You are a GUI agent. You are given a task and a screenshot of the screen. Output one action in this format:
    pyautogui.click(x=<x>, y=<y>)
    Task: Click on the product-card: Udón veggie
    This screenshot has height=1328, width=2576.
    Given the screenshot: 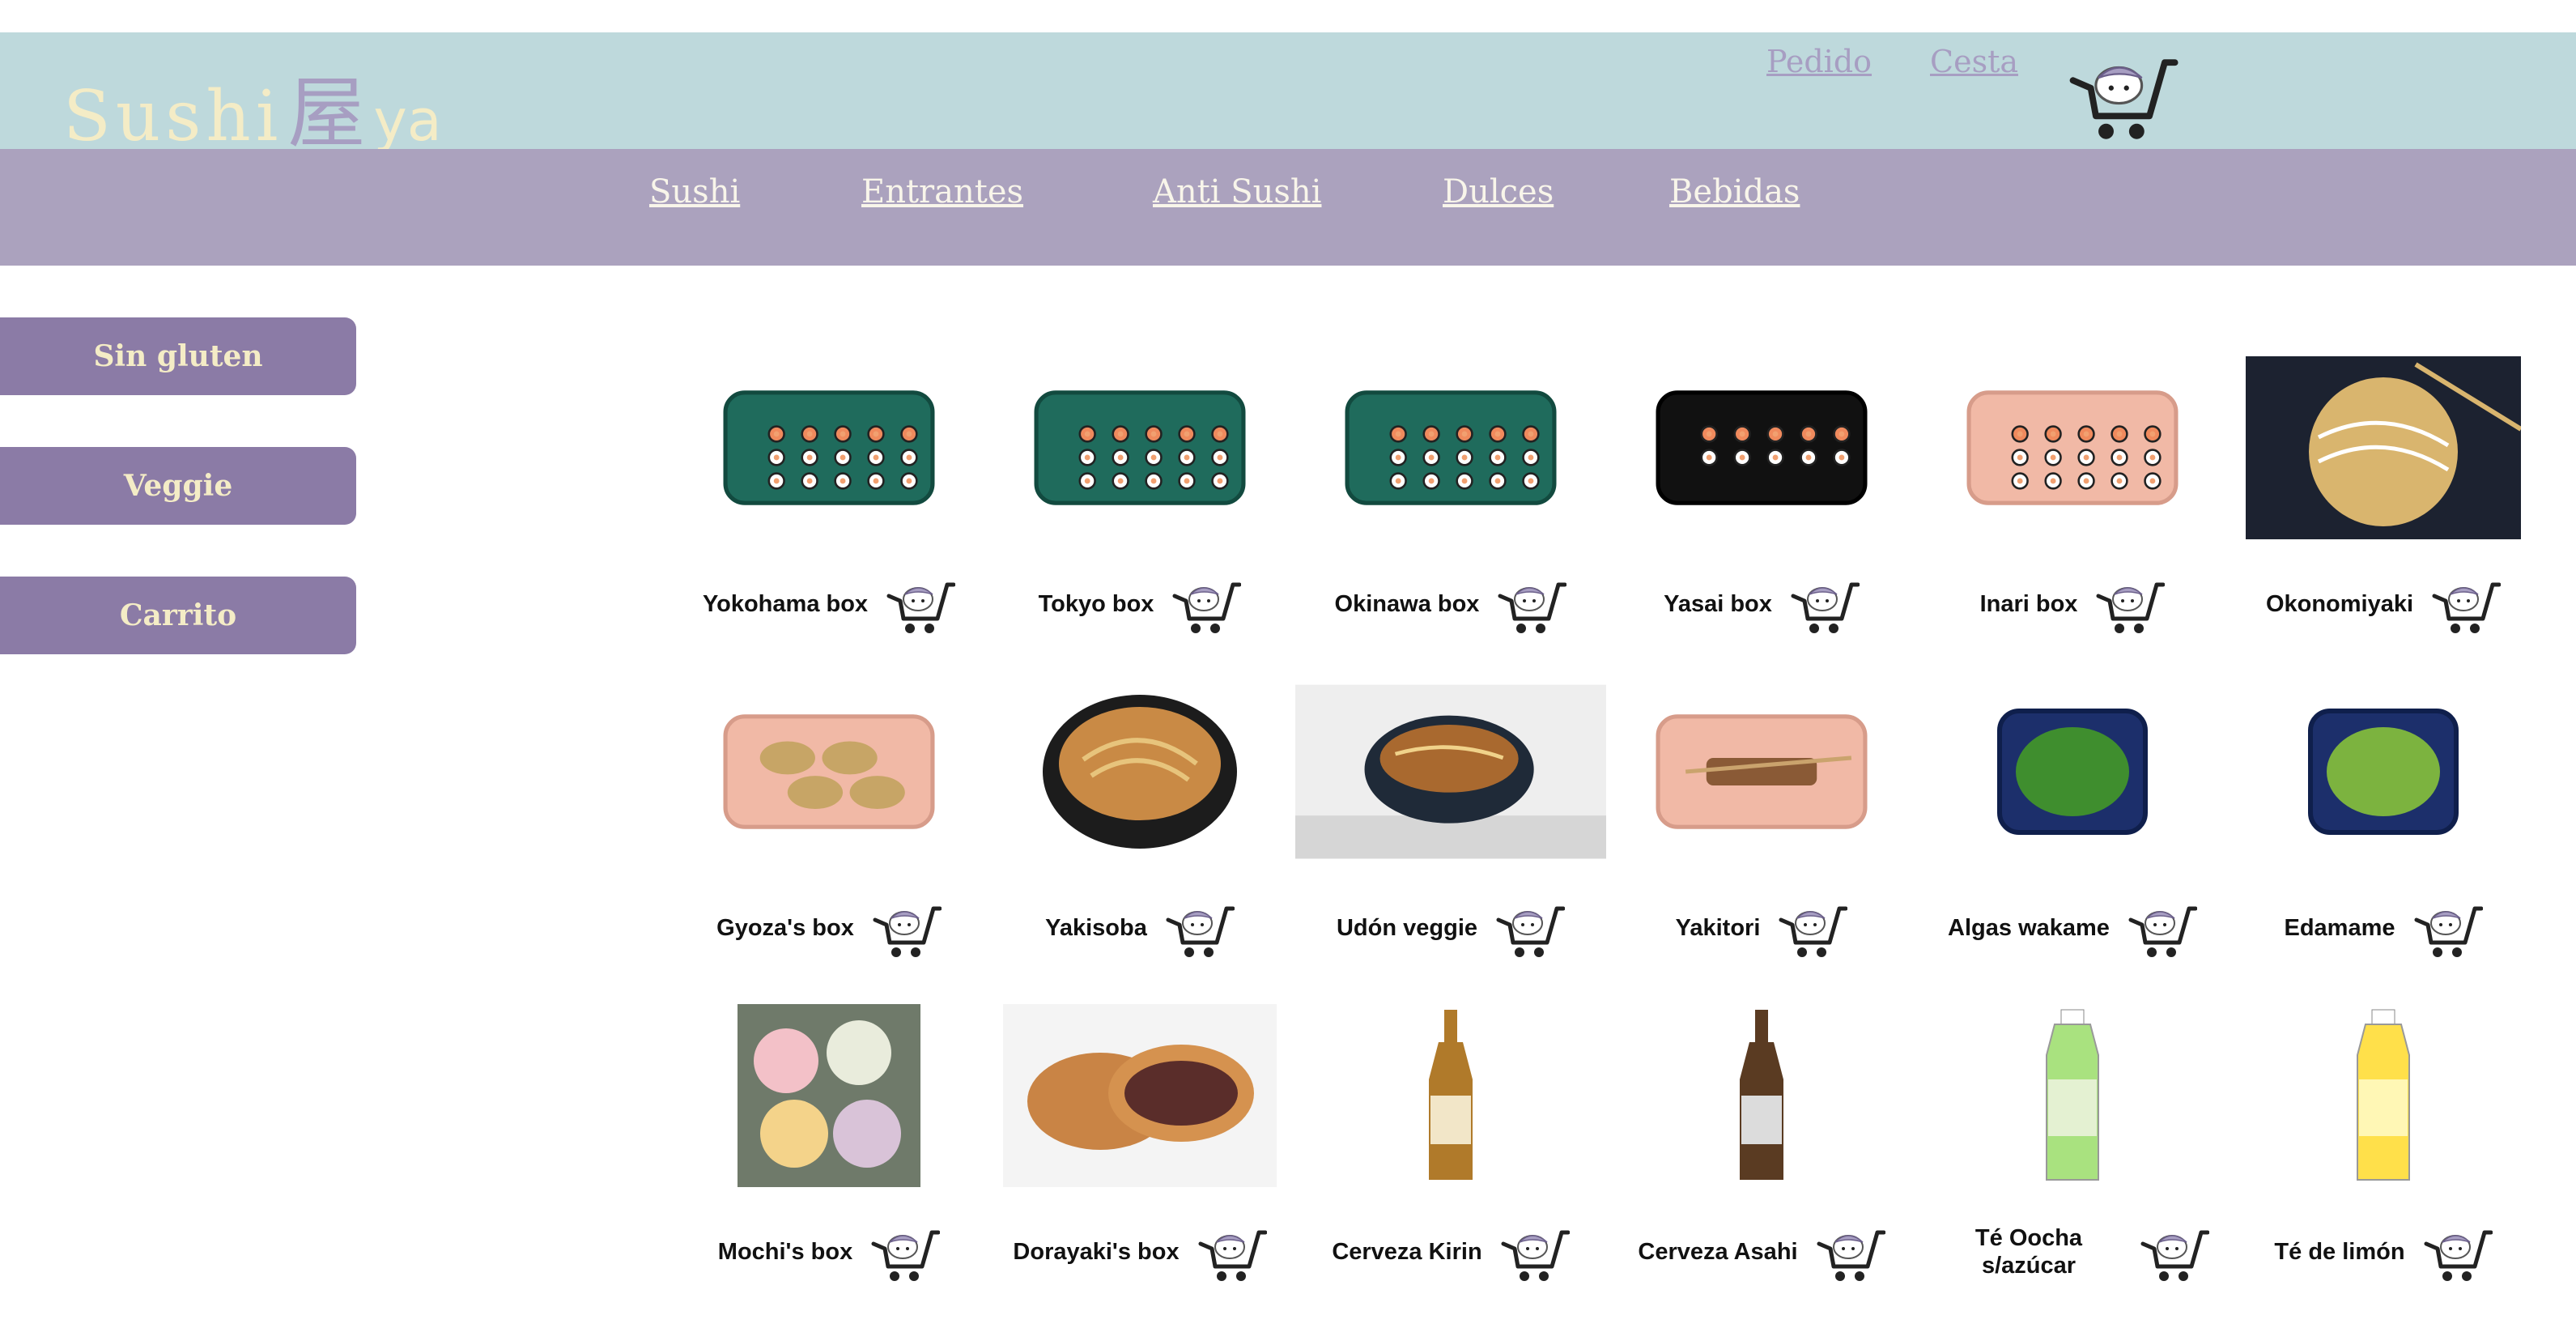 What is the action you would take?
    pyautogui.click(x=1451, y=842)
    